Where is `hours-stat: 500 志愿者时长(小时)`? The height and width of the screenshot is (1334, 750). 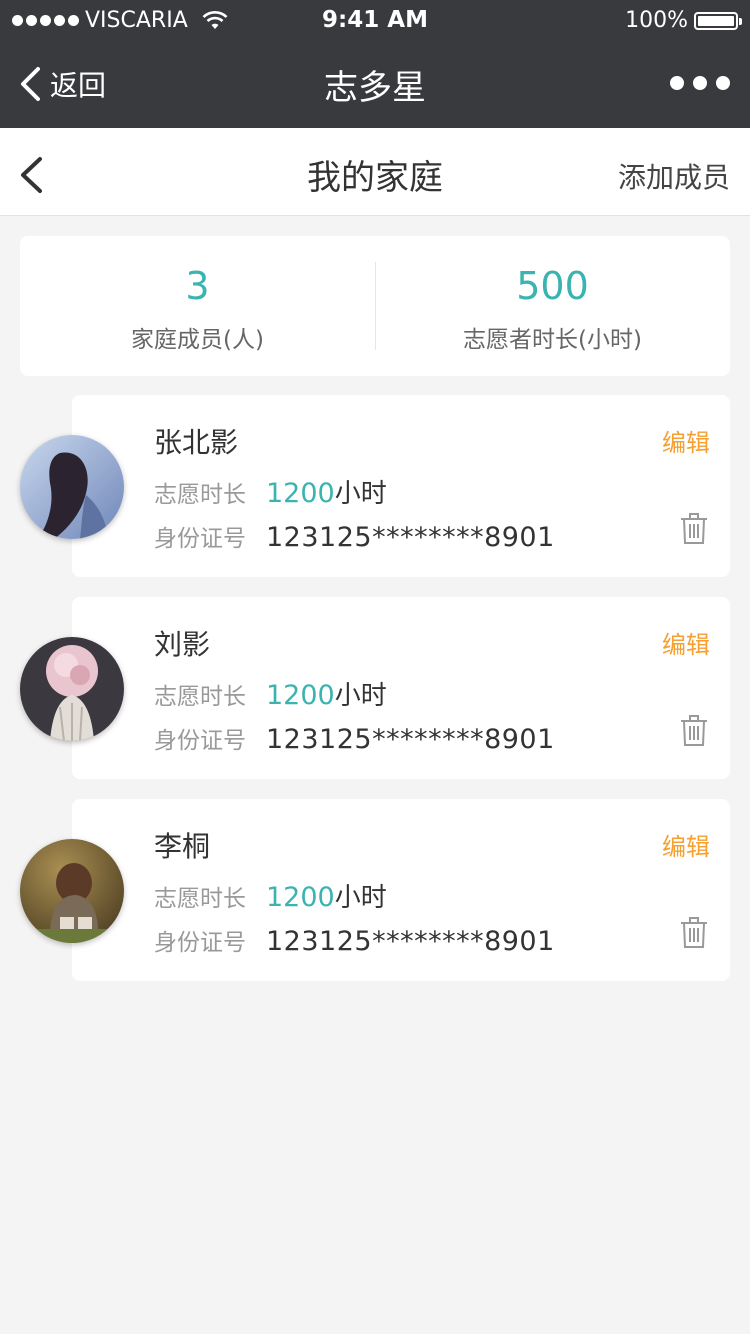
hours-stat: 500 志愿者时长(小时) is located at coordinates (552, 306).